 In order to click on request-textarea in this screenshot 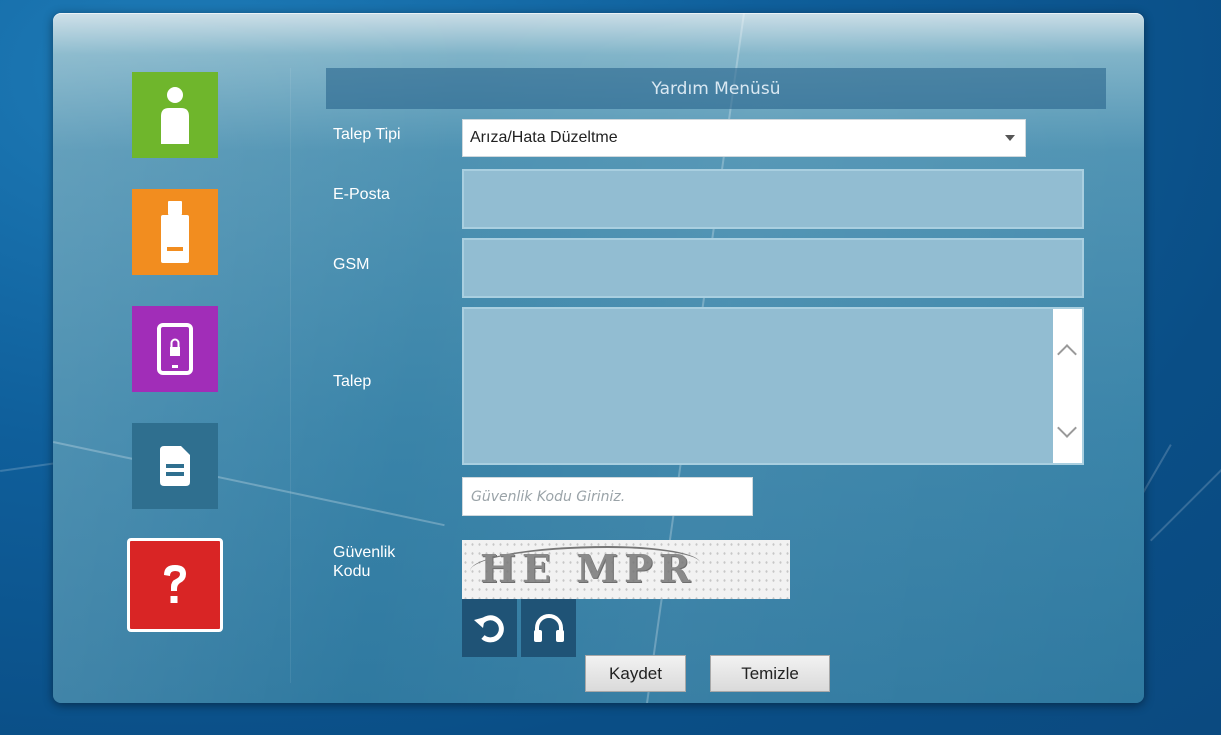, I will do `click(773, 386)`.